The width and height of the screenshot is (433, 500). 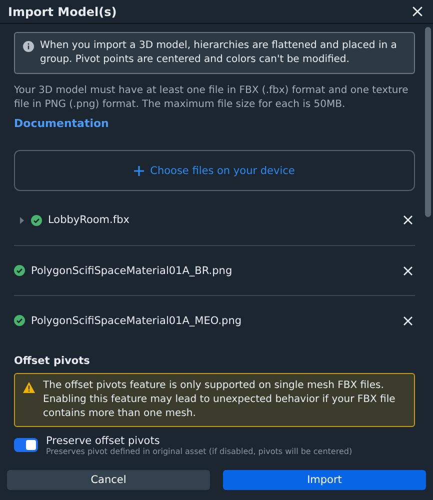 I want to click on info-icon, so click(x=28, y=46).